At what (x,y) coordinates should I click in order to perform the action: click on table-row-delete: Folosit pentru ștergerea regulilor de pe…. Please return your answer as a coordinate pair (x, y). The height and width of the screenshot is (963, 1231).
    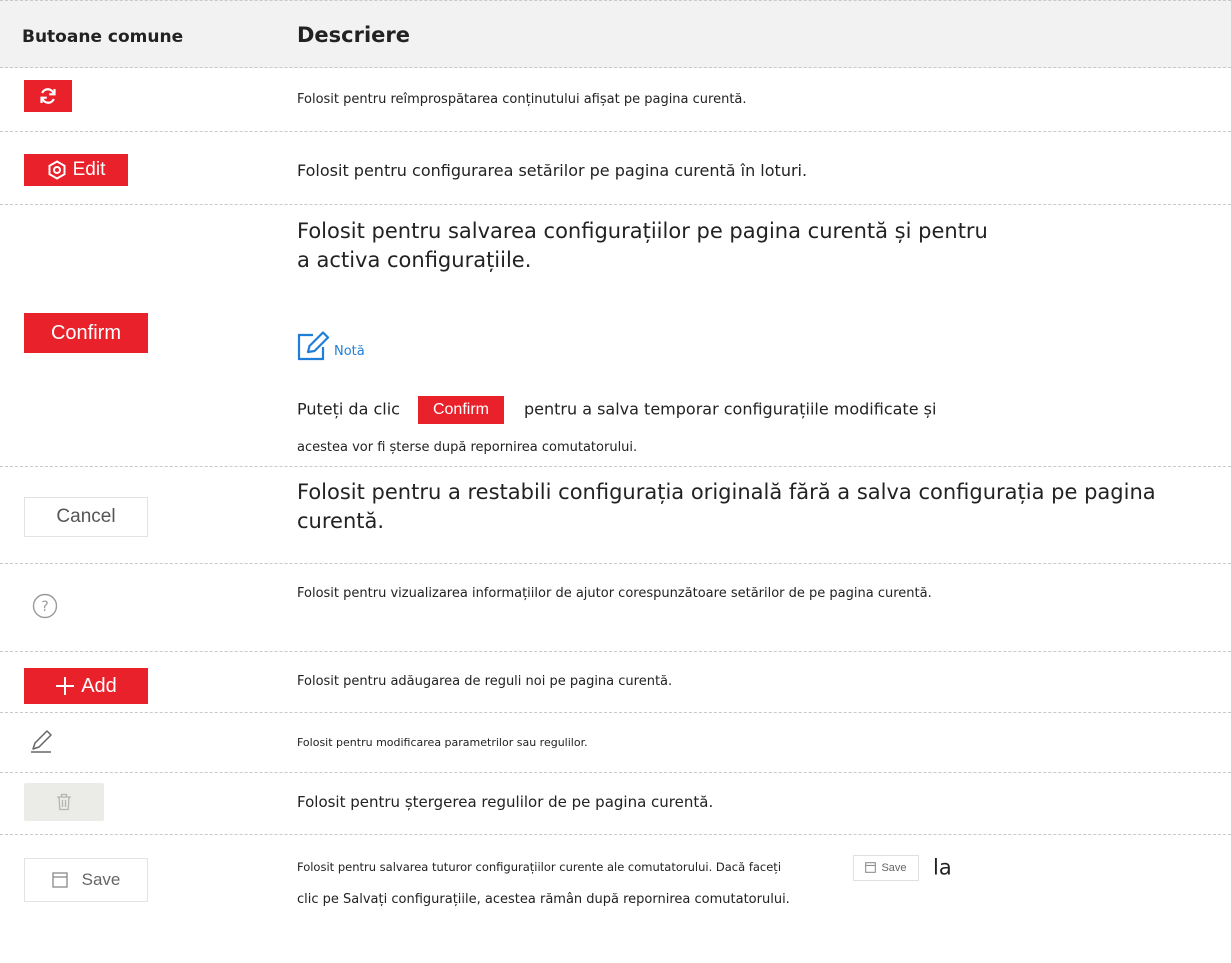
    Looking at the image, I should click on (615, 804).